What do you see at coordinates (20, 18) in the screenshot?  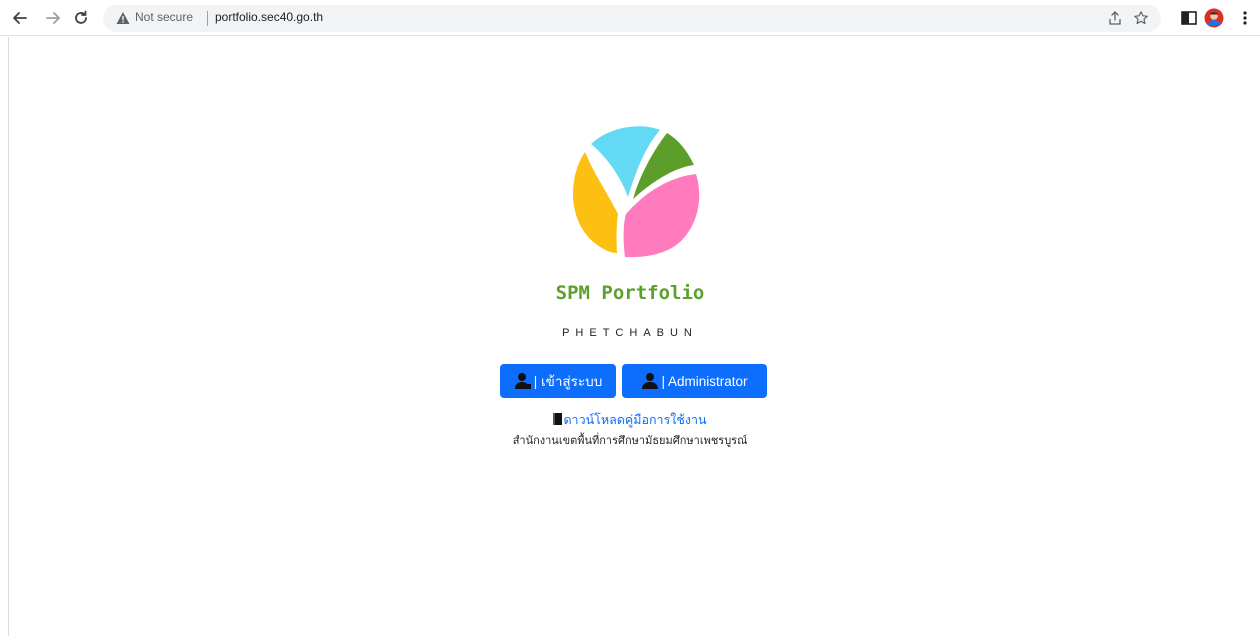 I see `back-arrow-icon` at bounding box center [20, 18].